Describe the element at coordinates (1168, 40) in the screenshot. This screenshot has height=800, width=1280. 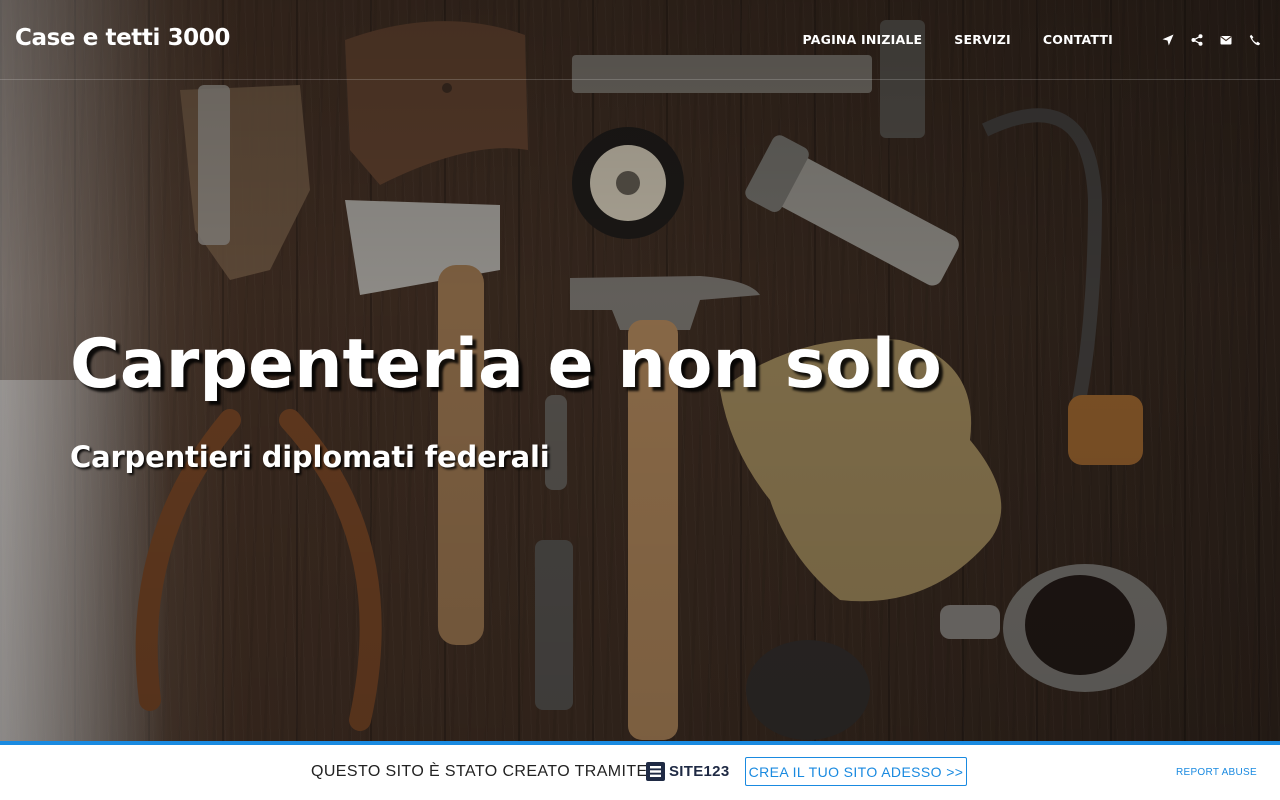
I see `location-arrow-icon` at that location.